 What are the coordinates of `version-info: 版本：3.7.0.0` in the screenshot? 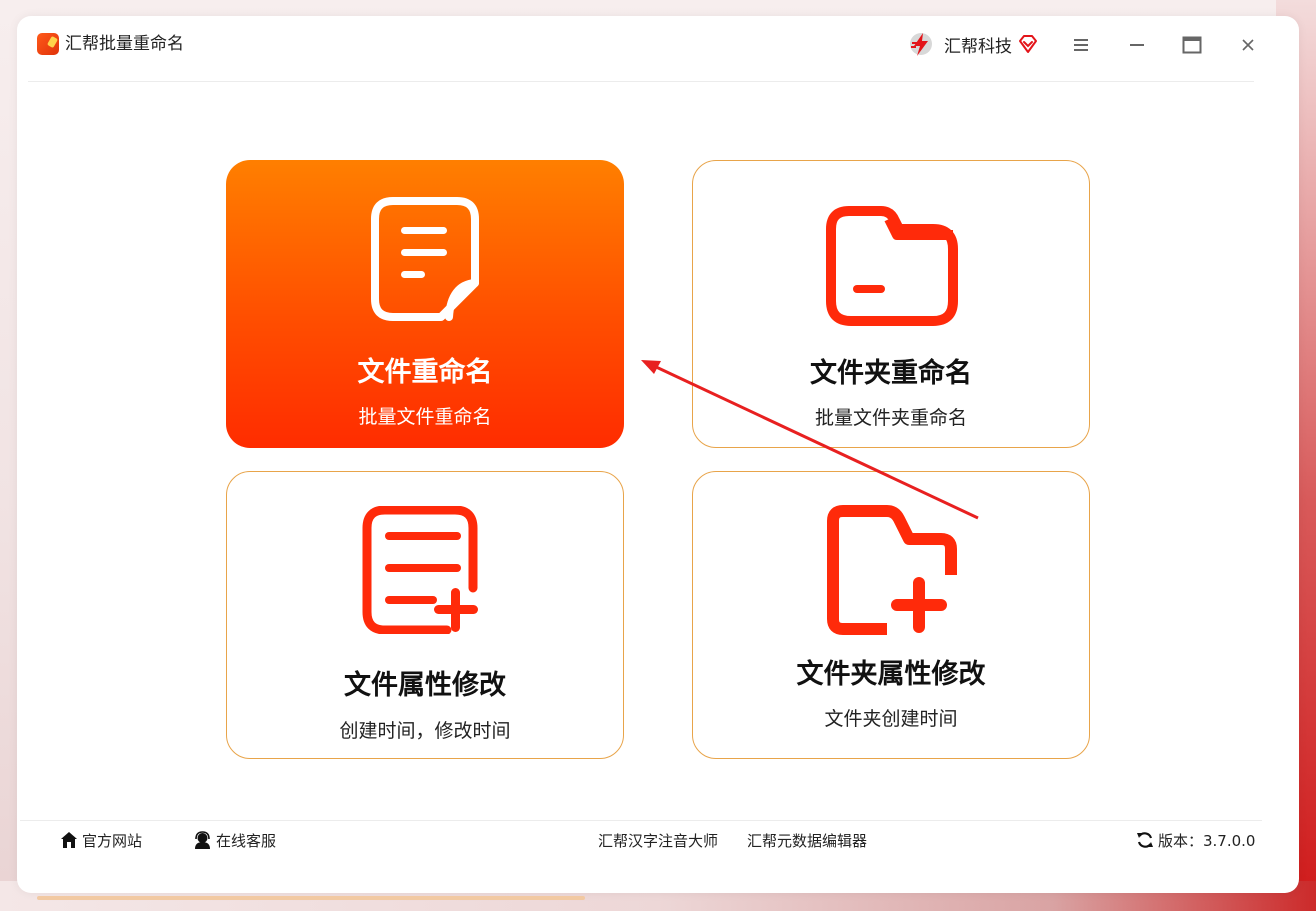 It's located at (1195, 840).